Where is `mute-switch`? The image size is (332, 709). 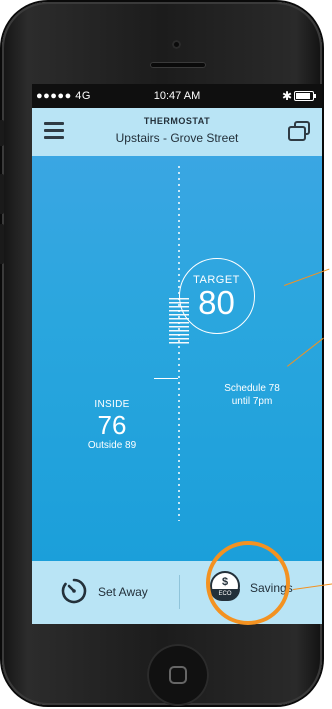 mute-switch is located at coordinates (2, 133).